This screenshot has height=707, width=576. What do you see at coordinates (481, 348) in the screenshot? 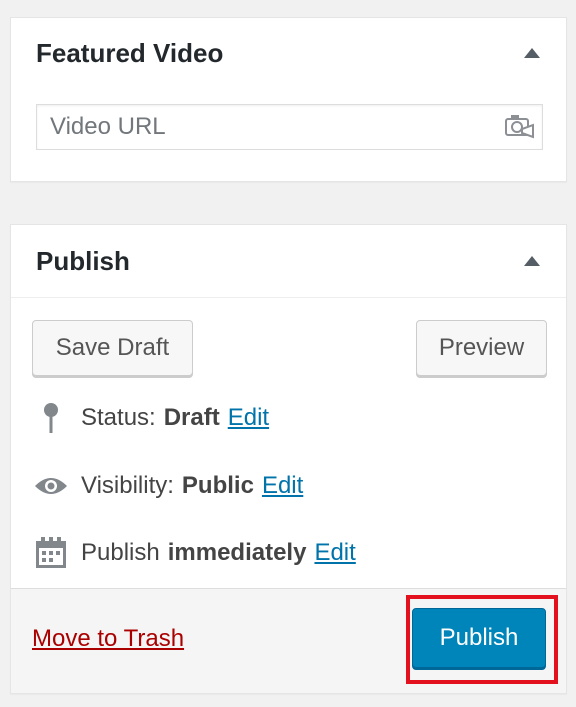
I see `preview-button: Preview` at bounding box center [481, 348].